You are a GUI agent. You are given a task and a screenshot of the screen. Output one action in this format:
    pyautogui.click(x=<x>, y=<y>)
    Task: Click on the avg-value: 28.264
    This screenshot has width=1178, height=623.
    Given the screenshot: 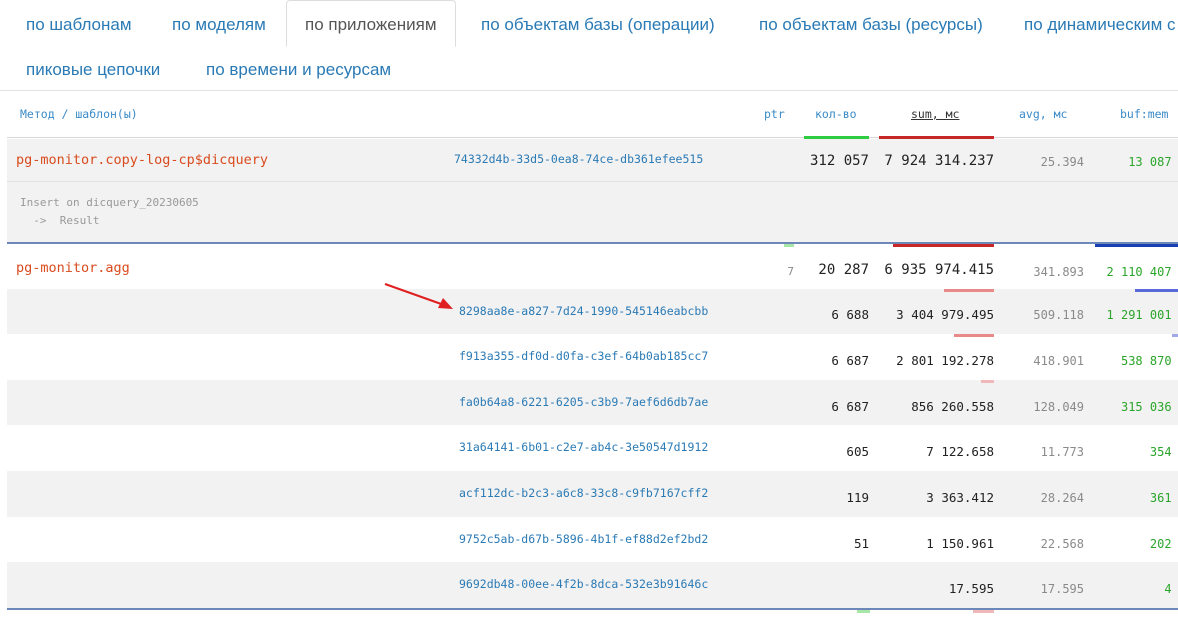 What is the action you would take?
    pyautogui.click(x=1062, y=498)
    